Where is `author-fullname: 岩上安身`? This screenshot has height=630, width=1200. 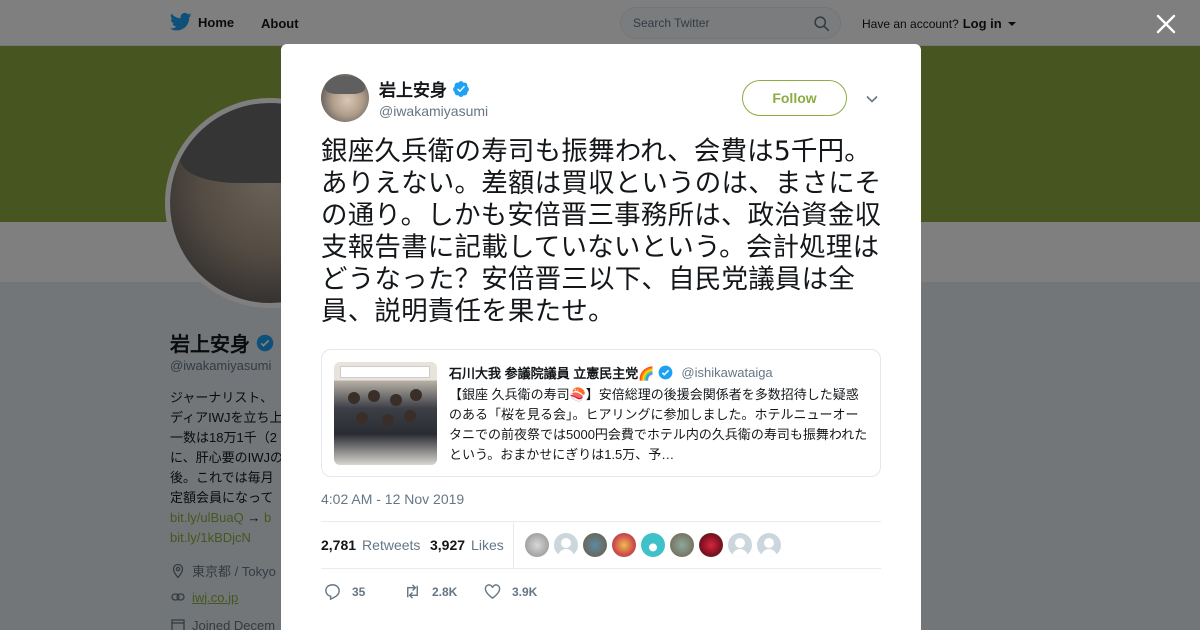
author-fullname: 岩上安身 is located at coordinates (424, 88).